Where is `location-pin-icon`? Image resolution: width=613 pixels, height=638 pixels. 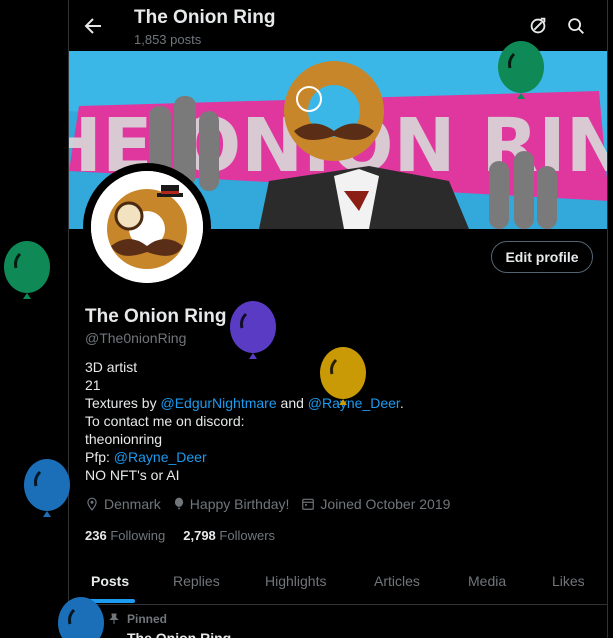
location-pin-icon is located at coordinates (92, 504).